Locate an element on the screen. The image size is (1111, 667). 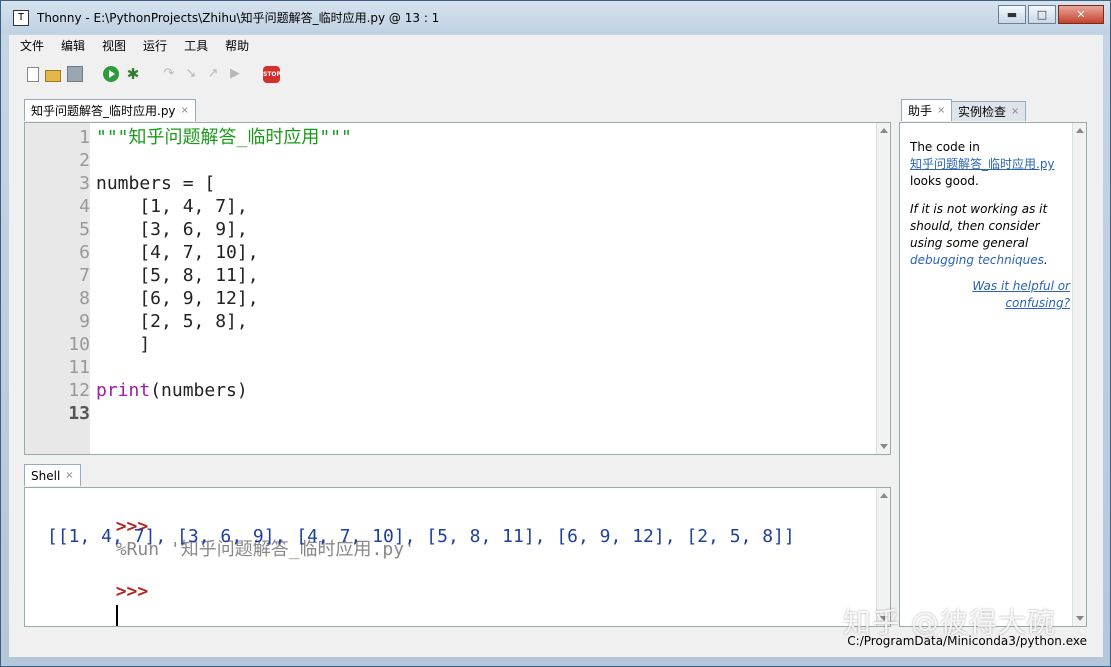
tab-editor-file: 知乎问题解答_临时应用.py × is located at coordinates (110, 110).